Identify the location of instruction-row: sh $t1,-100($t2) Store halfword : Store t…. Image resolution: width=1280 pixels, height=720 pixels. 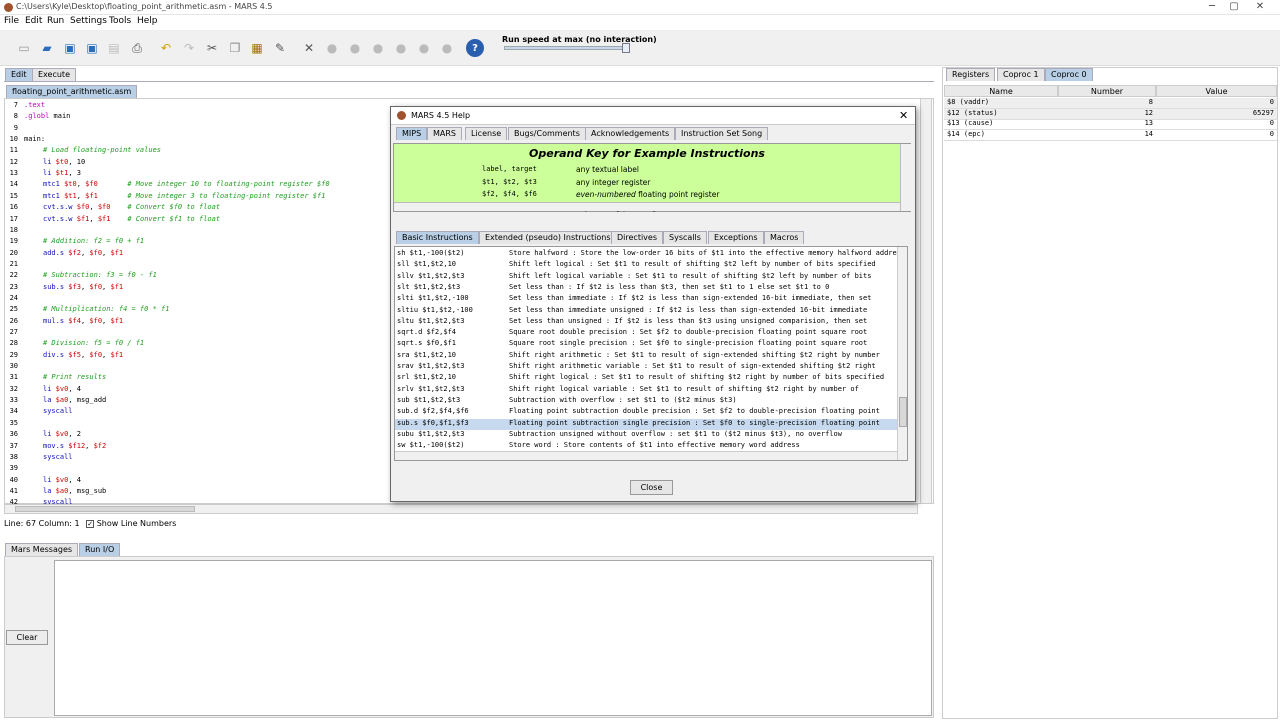
(646, 254).